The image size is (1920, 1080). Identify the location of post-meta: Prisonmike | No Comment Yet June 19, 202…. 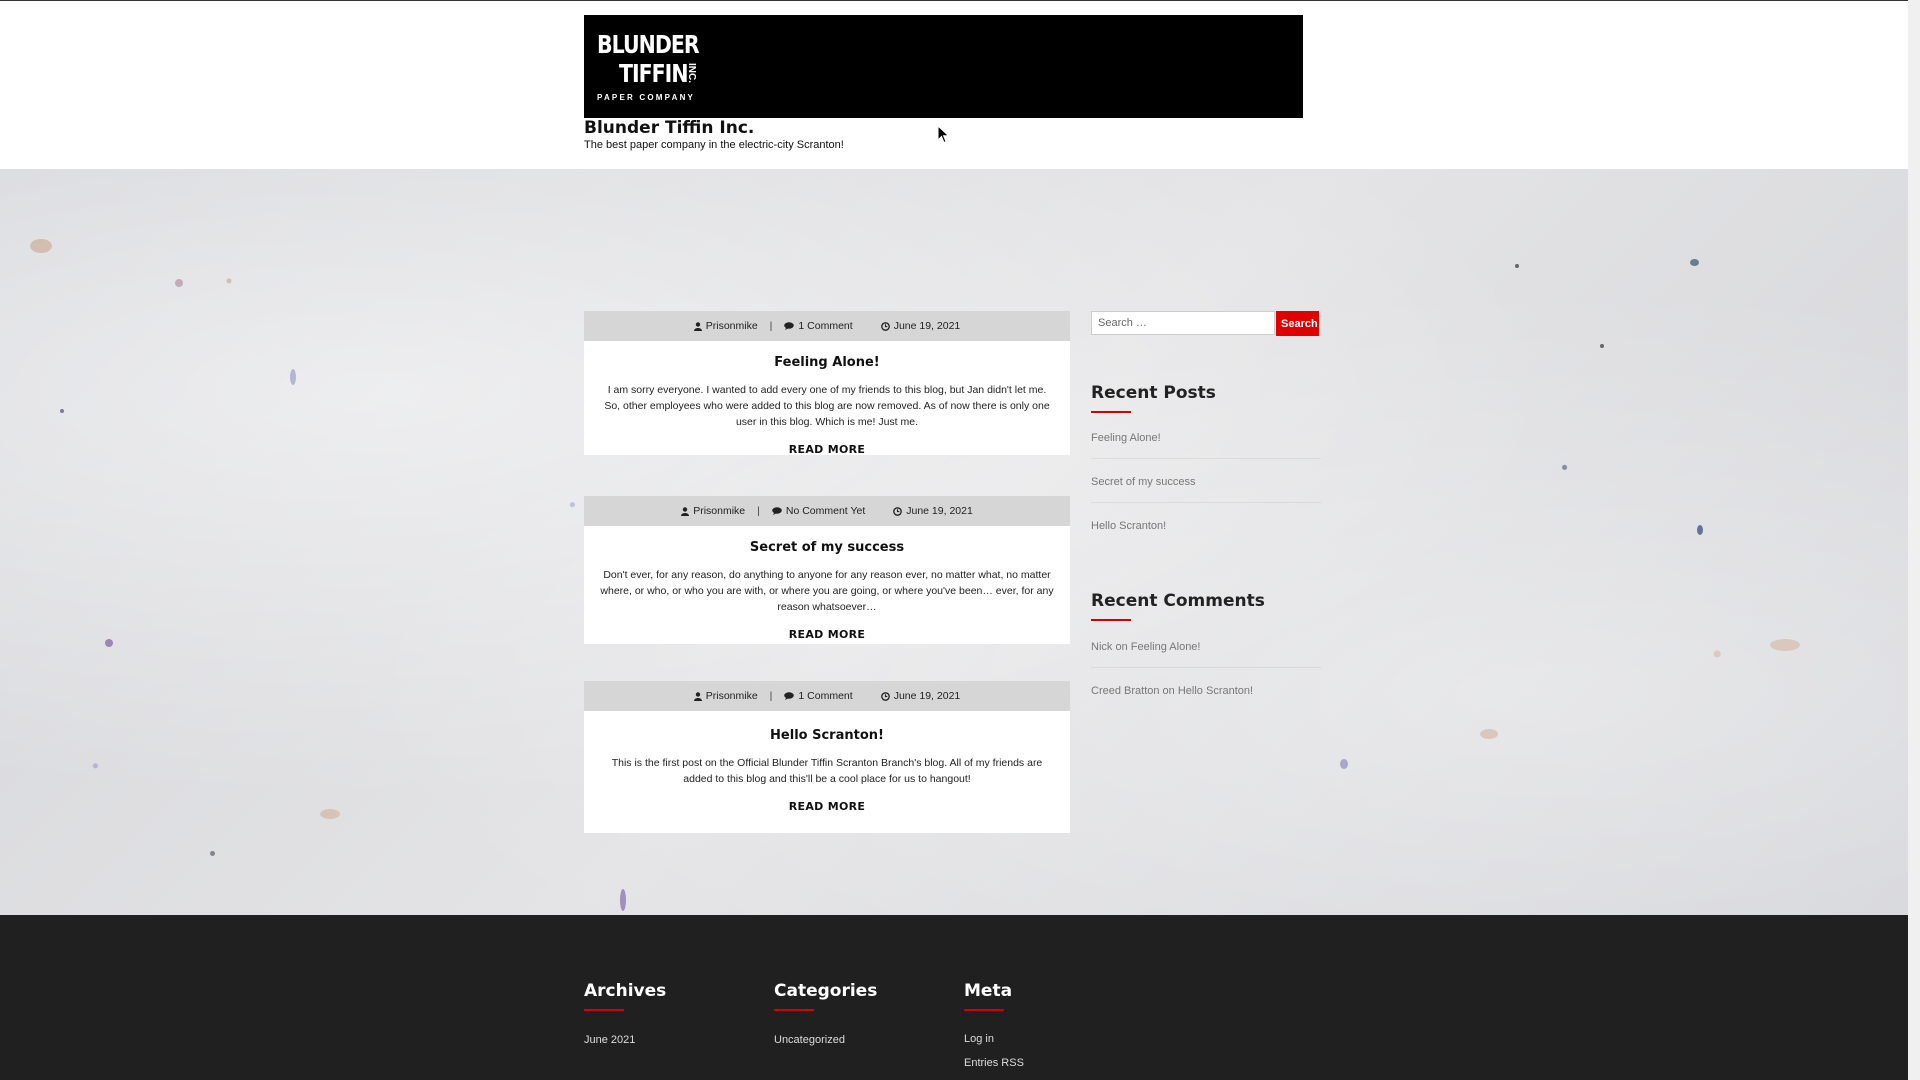
(827, 511).